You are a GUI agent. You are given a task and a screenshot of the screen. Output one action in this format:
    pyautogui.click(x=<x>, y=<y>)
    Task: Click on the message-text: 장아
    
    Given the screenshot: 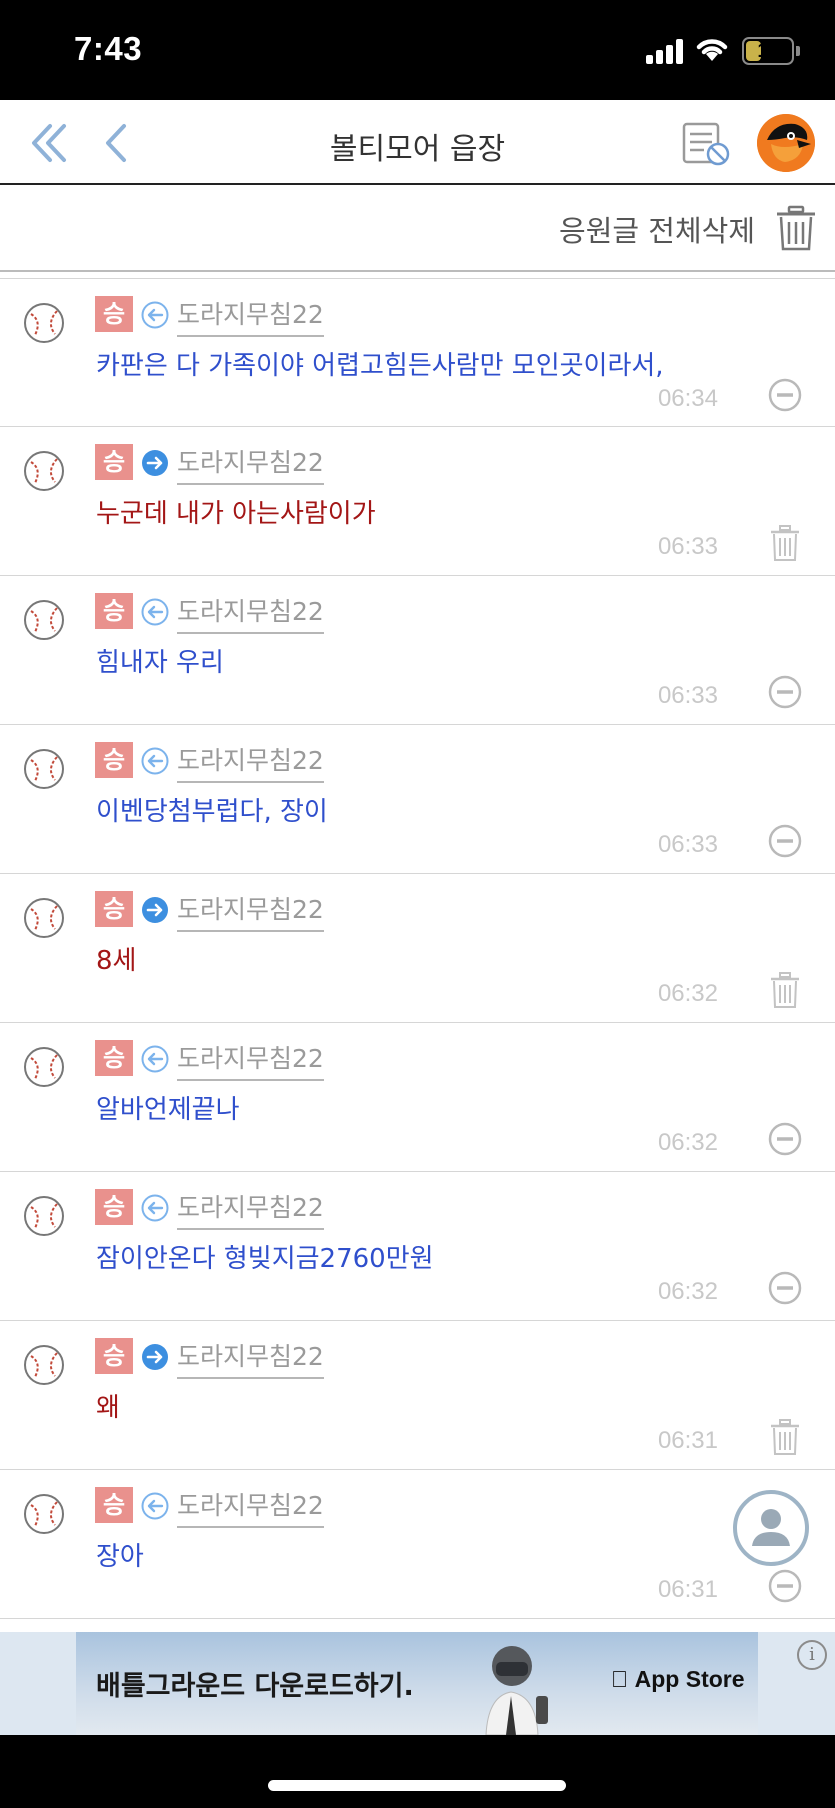 What is the action you would take?
    pyautogui.click(x=120, y=1557)
    